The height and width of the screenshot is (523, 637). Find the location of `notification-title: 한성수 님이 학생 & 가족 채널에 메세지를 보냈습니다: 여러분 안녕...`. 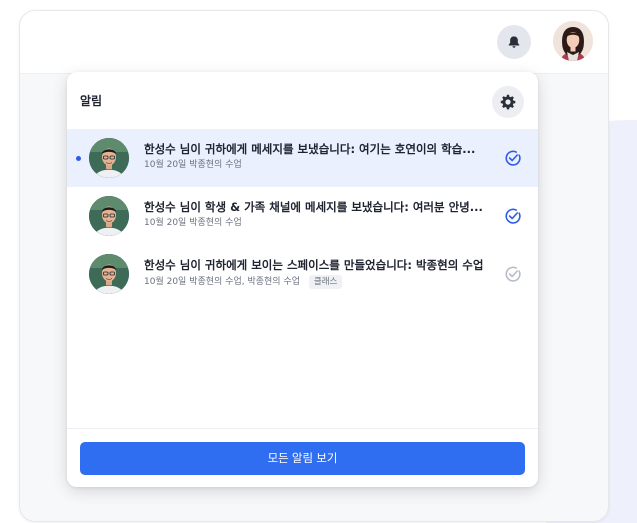

notification-title: 한성수 님이 학생 & 가족 채널에 메세지를 보냈습니다: 여러분 안녕... is located at coordinates (313, 207).